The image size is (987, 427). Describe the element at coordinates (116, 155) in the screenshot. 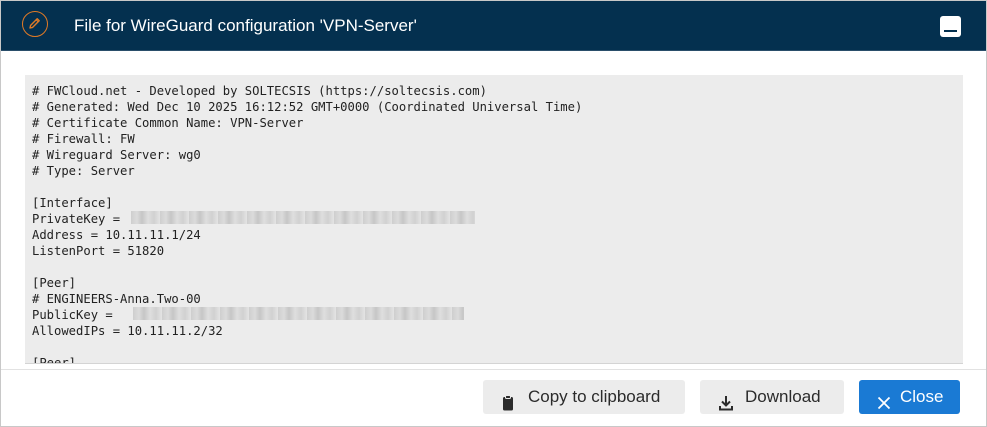

I see `config-line: # Wireguard Server: wg0` at that location.